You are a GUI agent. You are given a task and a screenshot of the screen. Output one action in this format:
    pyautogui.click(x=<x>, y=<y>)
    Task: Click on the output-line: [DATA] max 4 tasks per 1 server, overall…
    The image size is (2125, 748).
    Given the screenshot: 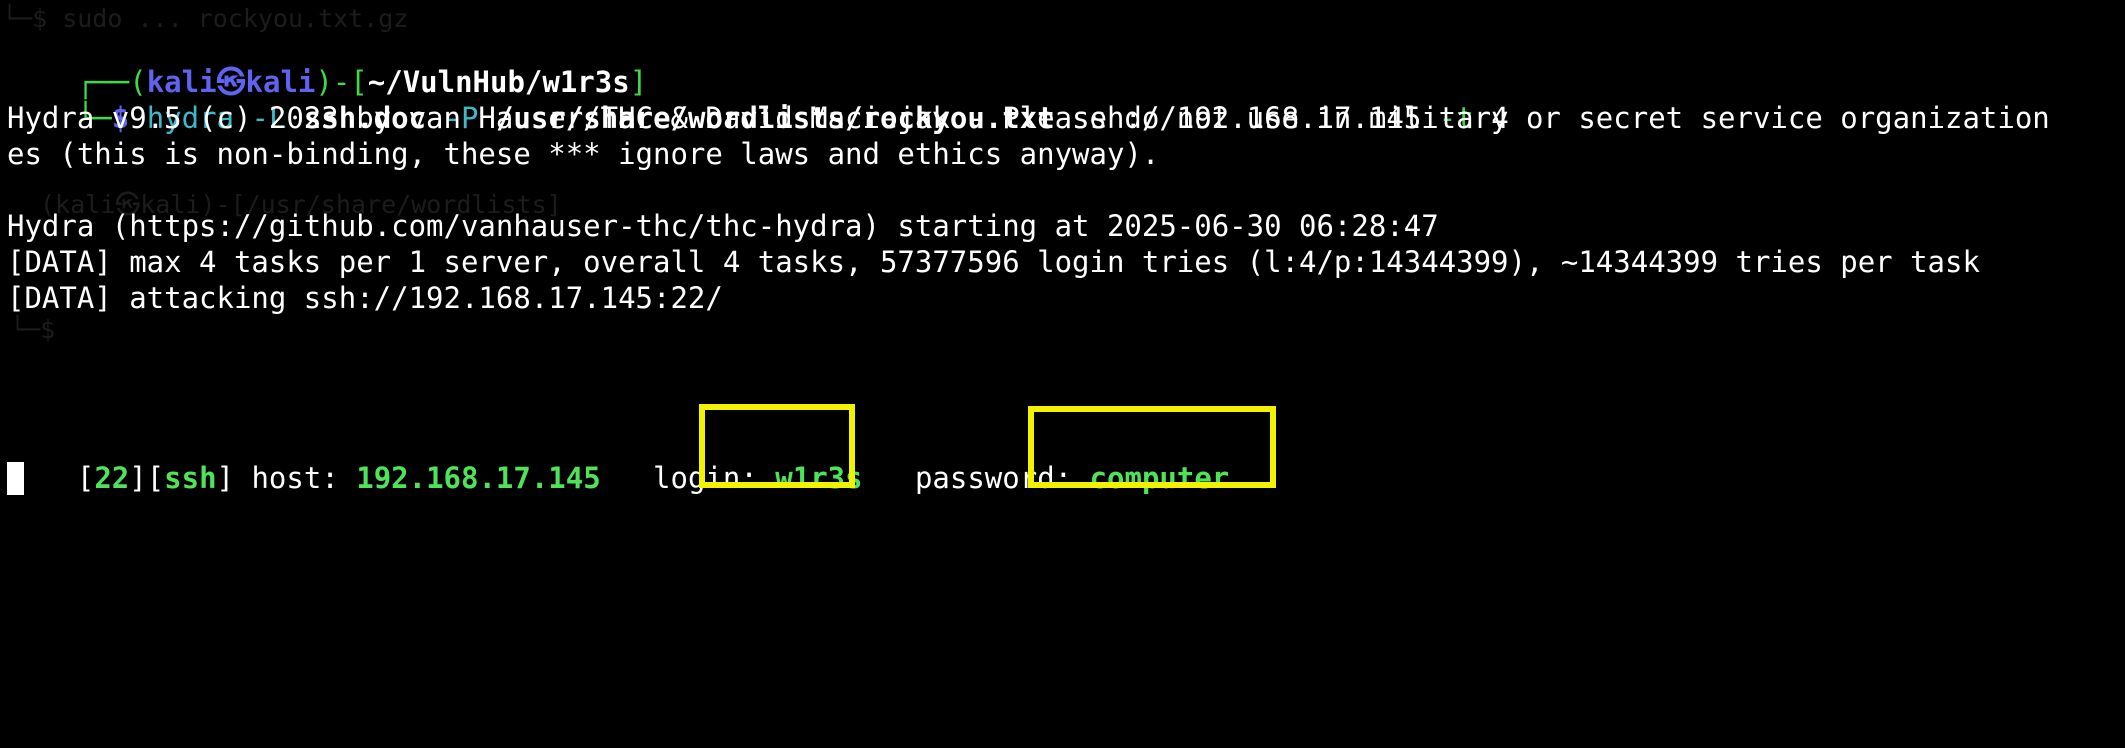 What is the action you would take?
    pyautogui.click(x=993, y=262)
    